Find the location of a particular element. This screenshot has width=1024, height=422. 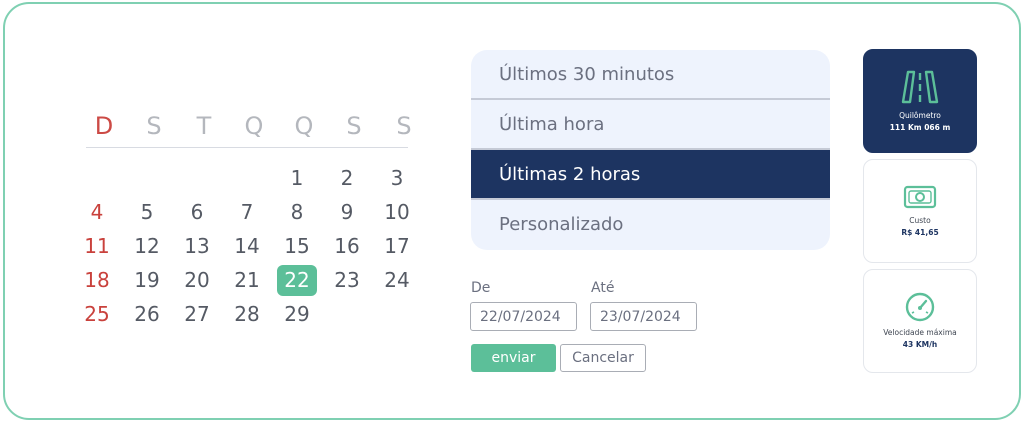

distance-card: Quilômetro 111 Km 066 m is located at coordinates (920, 101).